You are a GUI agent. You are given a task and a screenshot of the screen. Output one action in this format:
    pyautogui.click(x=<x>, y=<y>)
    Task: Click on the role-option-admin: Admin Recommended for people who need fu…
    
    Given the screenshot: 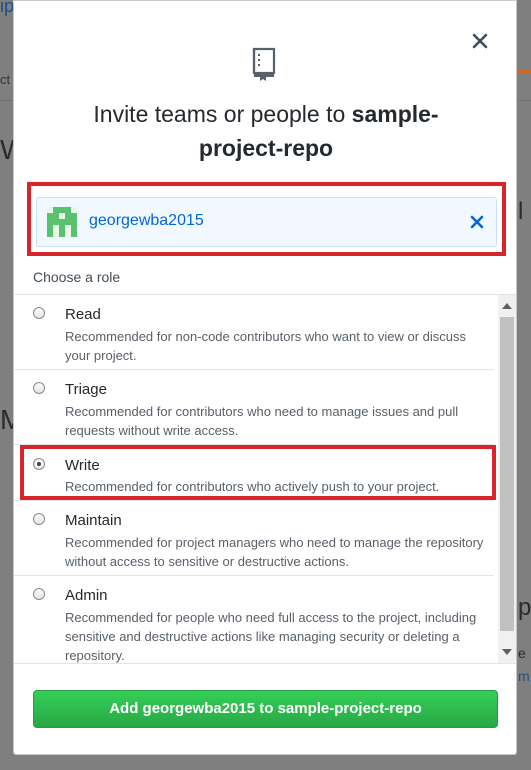 What is the action you would take?
    pyautogui.click(x=254, y=619)
    